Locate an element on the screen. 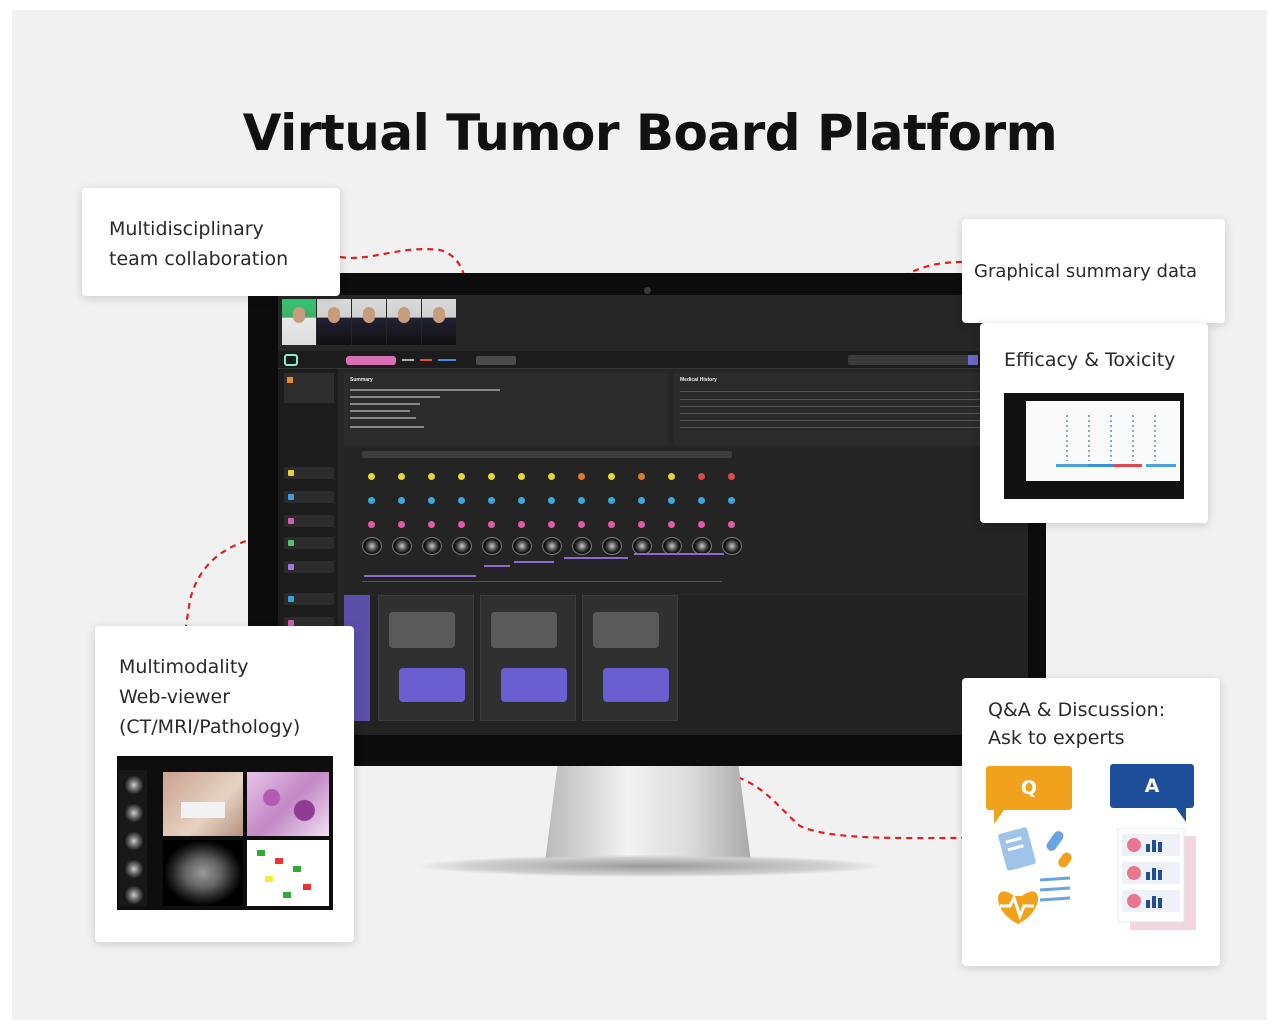 This screenshot has width=1277, height=1026. toolbar-button is located at coordinates (496, 360).